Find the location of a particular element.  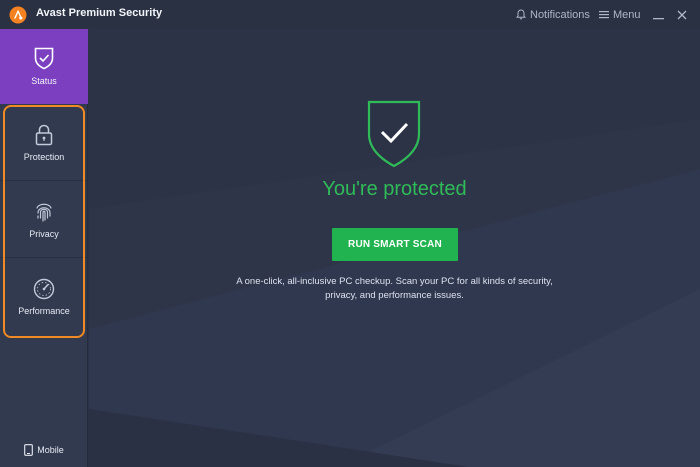

close-button is located at coordinates (684, 14).